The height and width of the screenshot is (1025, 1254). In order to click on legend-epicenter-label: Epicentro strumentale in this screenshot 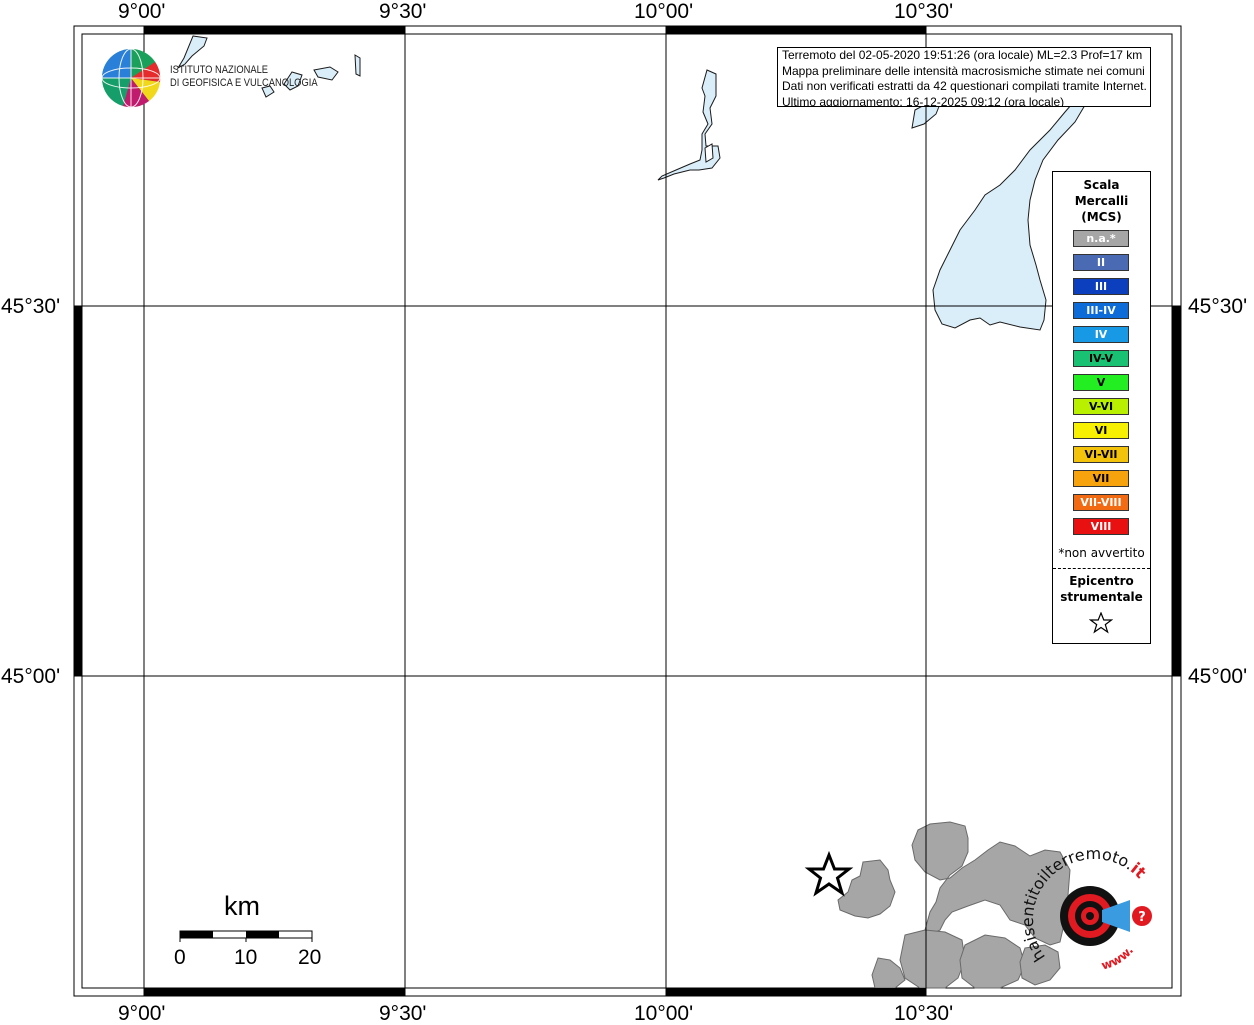, I will do `click(1101, 589)`.